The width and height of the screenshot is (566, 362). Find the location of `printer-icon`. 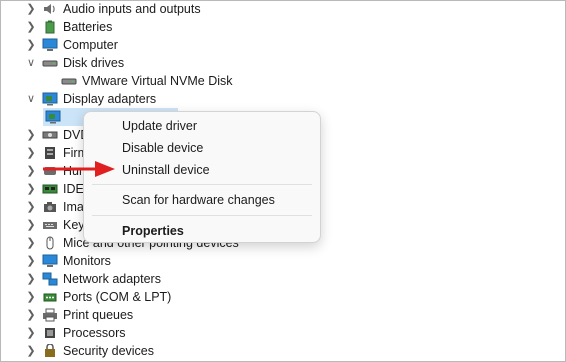

printer-icon is located at coordinates (50, 315).